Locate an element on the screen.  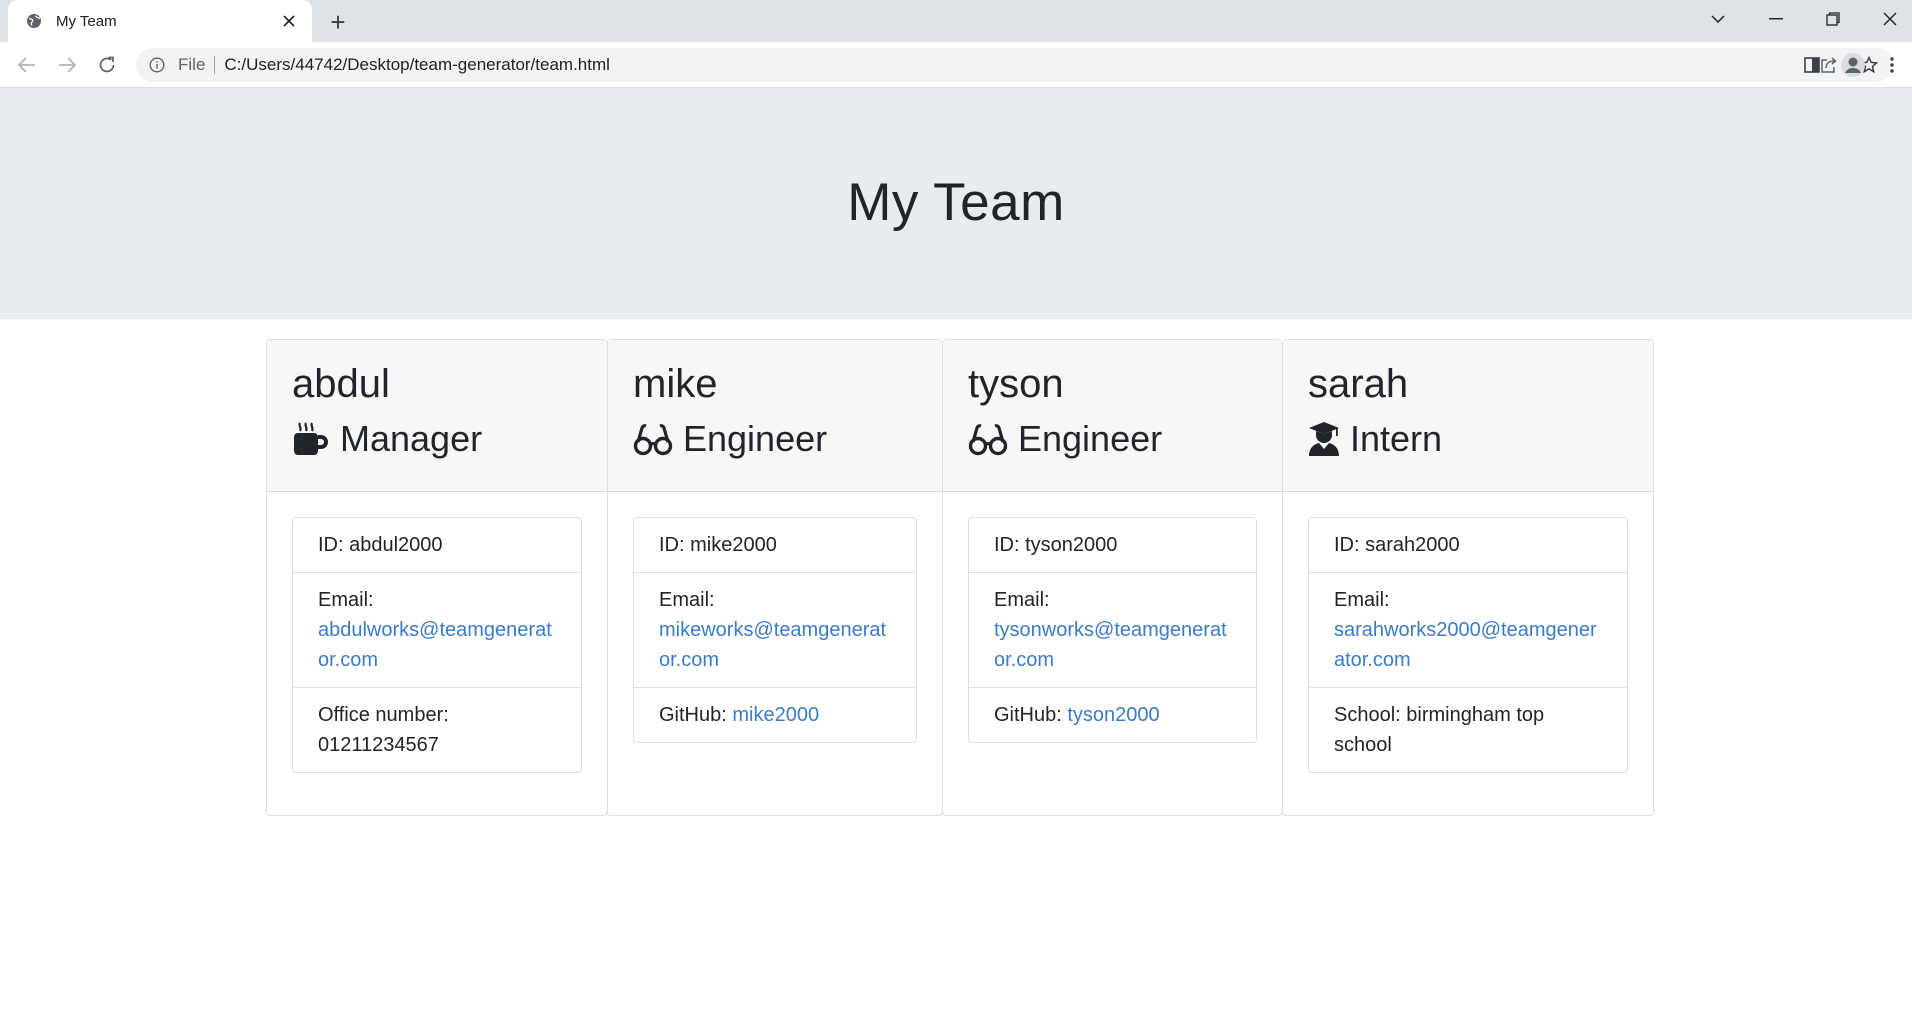
employee-name: sarah is located at coordinates (1358, 384).